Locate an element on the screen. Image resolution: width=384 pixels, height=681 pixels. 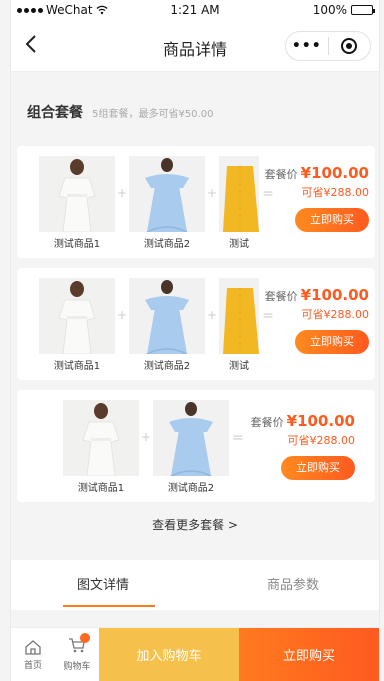
target-icon is located at coordinates (349, 46).